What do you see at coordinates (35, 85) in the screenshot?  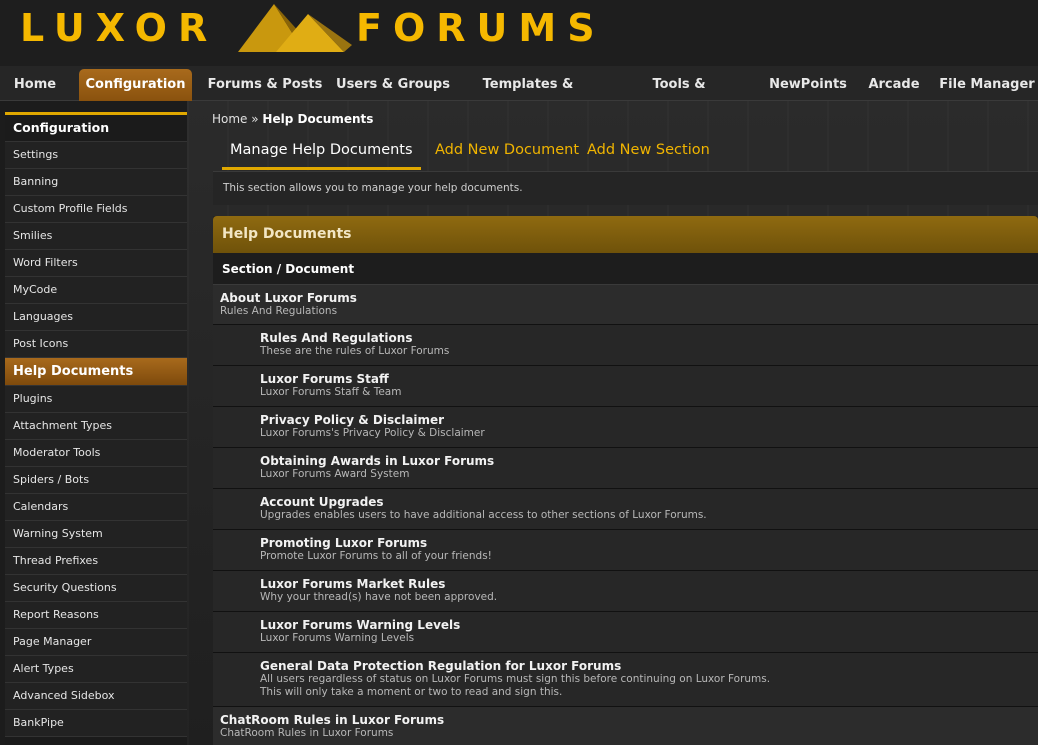 I see `tab-home: Home` at bounding box center [35, 85].